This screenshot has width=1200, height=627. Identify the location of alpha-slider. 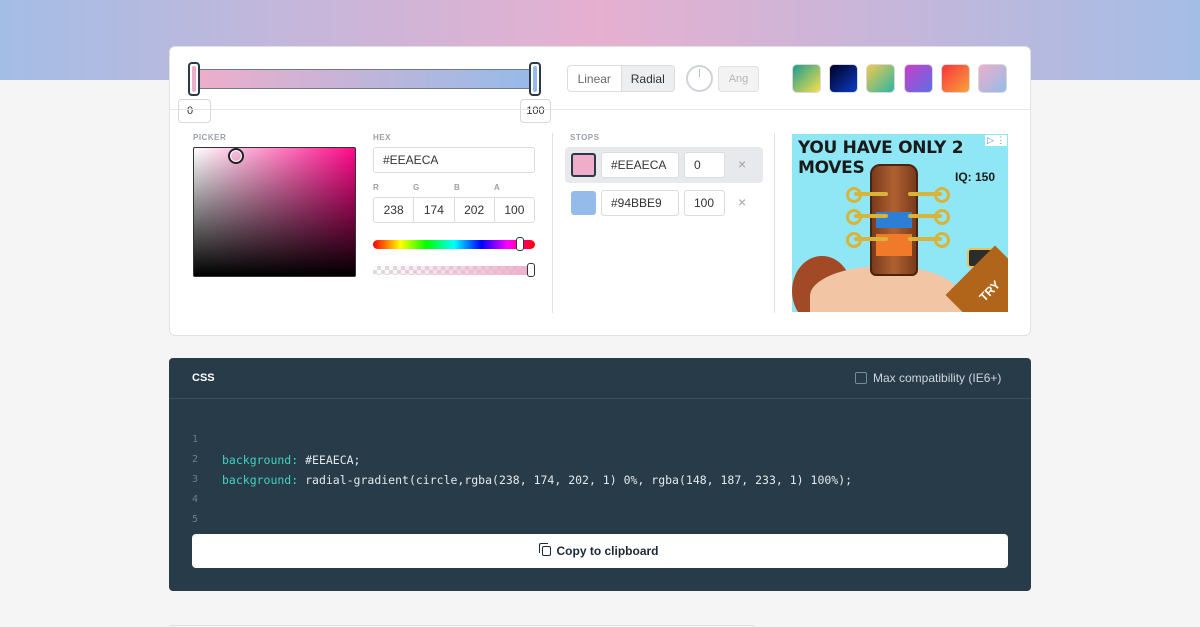
(454, 270).